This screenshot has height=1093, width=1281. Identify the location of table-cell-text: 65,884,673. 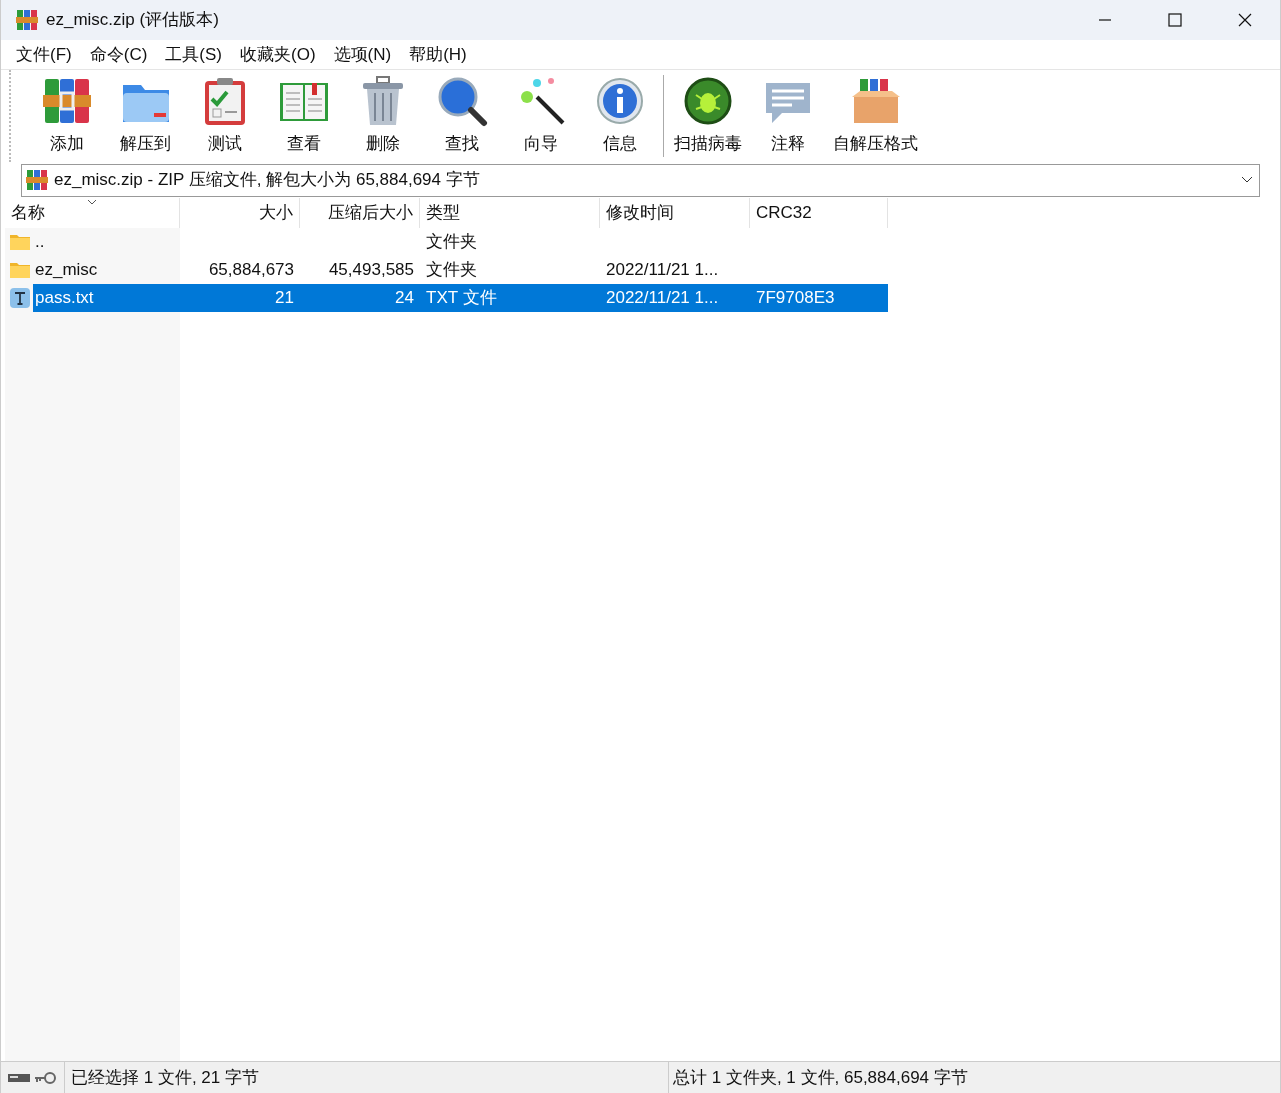
(251, 270).